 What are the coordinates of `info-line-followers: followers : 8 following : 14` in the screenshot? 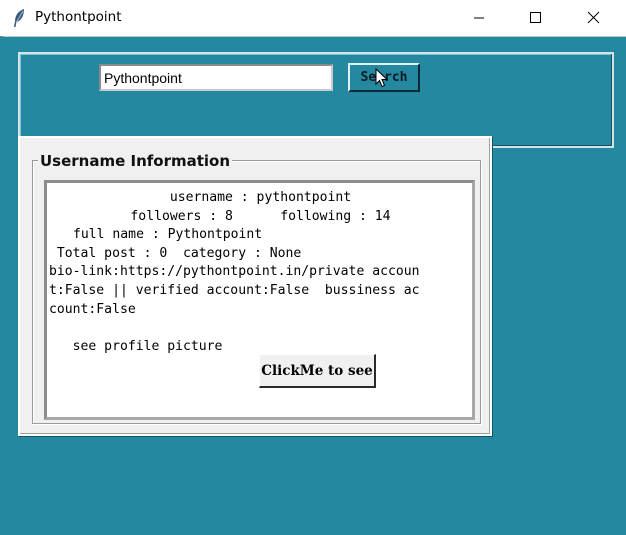 It's located at (260, 216).